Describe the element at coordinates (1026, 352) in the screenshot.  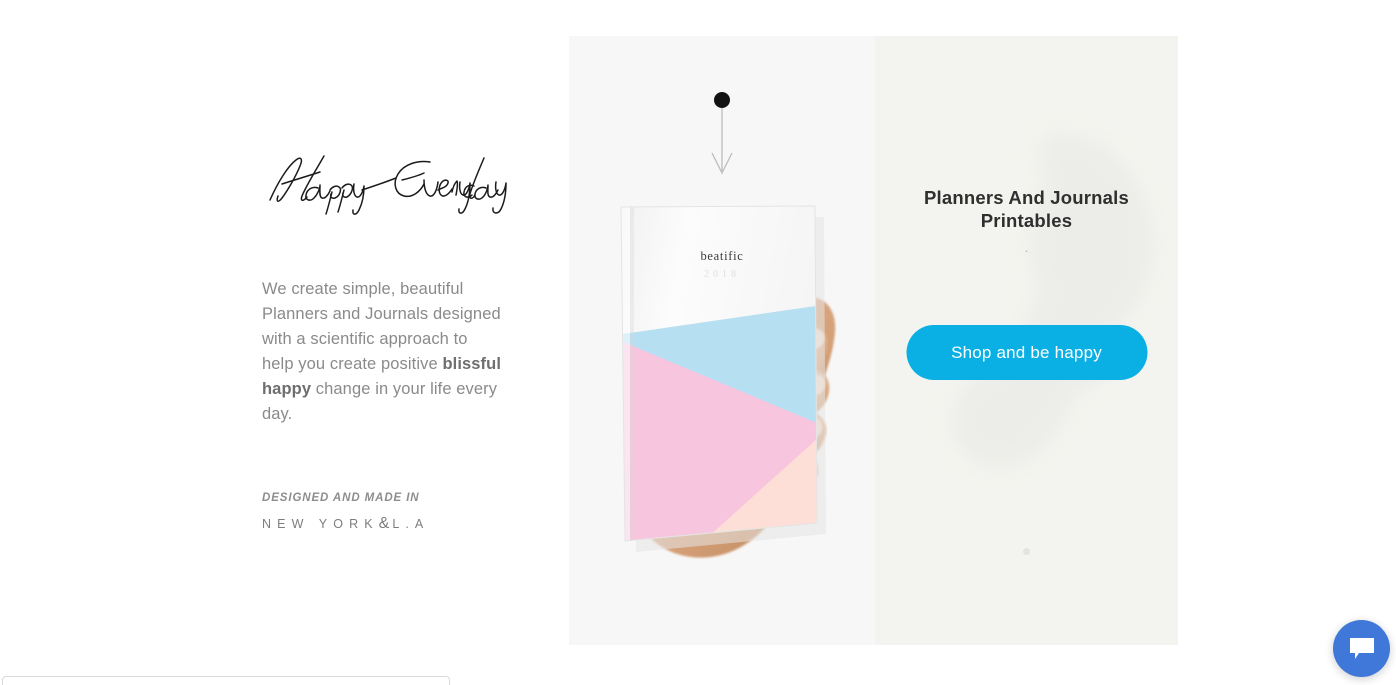
I see `shop-cta-button: Shop and be happy` at that location.